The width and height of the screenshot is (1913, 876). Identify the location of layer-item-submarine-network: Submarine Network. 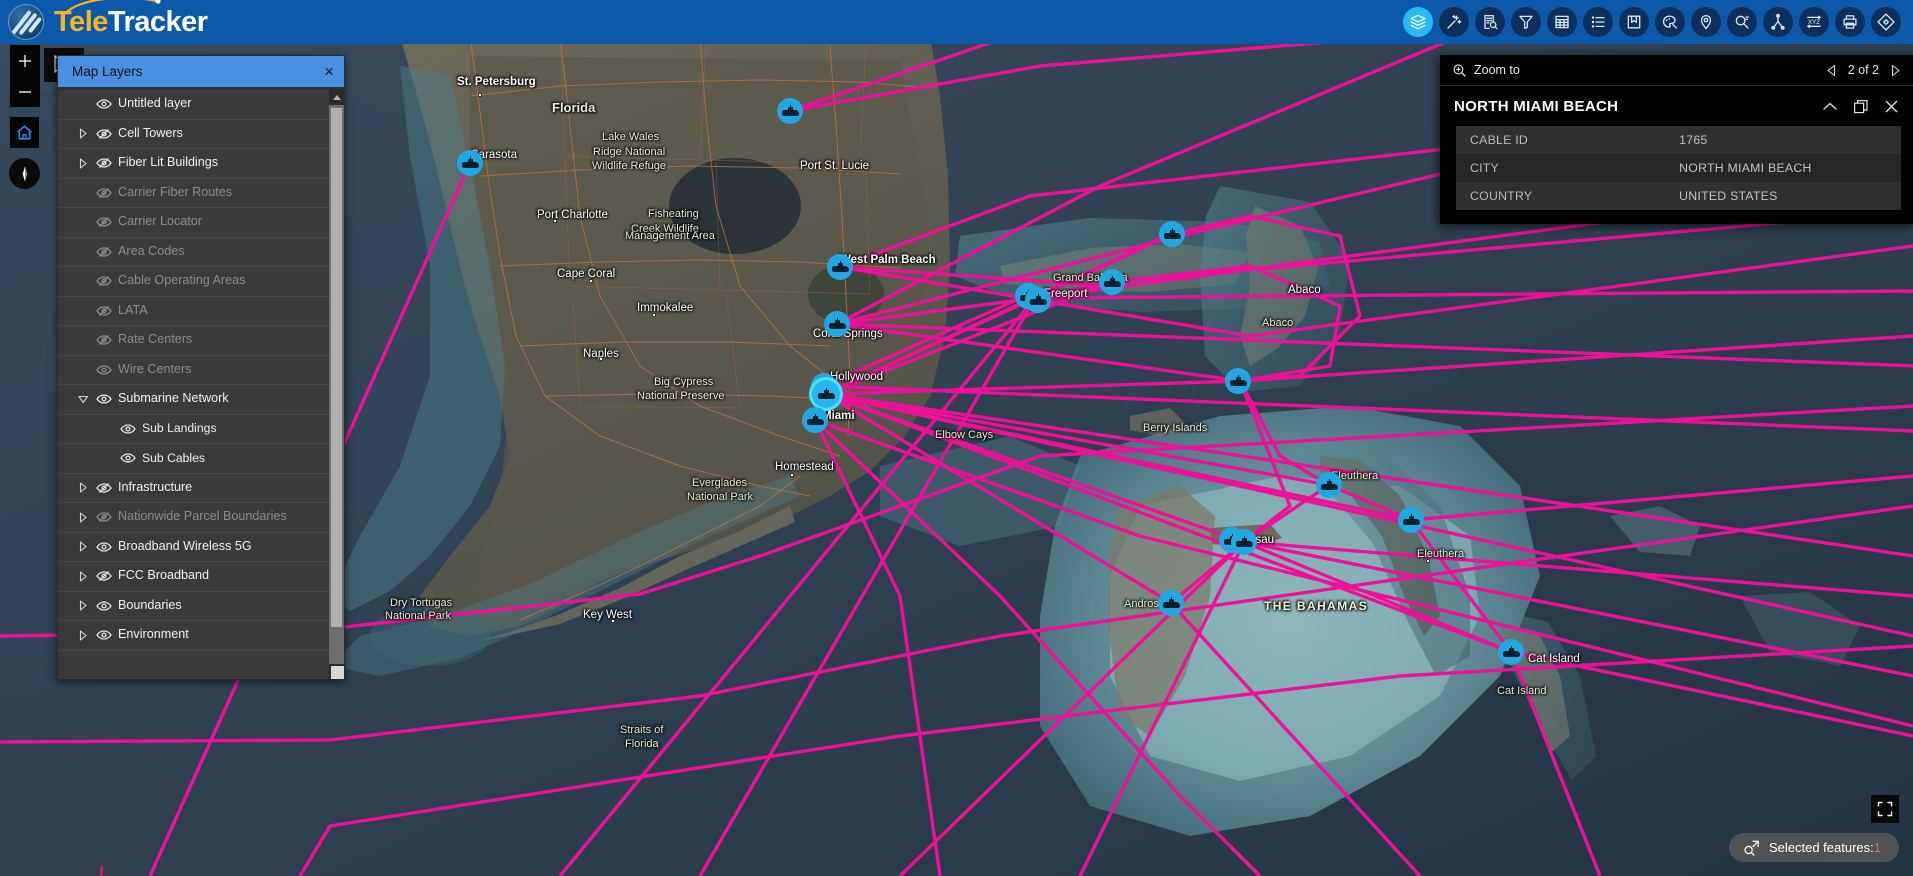
(193, 400).